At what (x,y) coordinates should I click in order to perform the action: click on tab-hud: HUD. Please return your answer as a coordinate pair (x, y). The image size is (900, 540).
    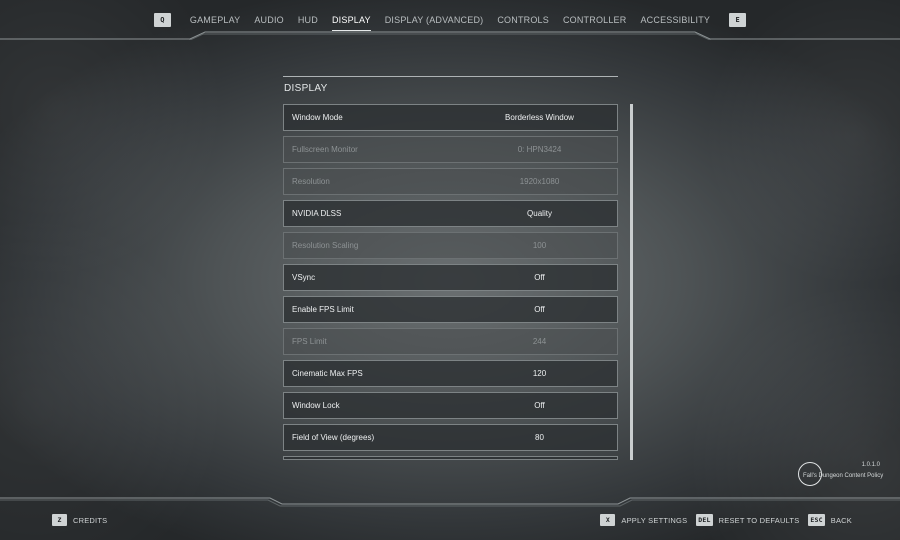
    Looking at the image, I should click on (308, 20).